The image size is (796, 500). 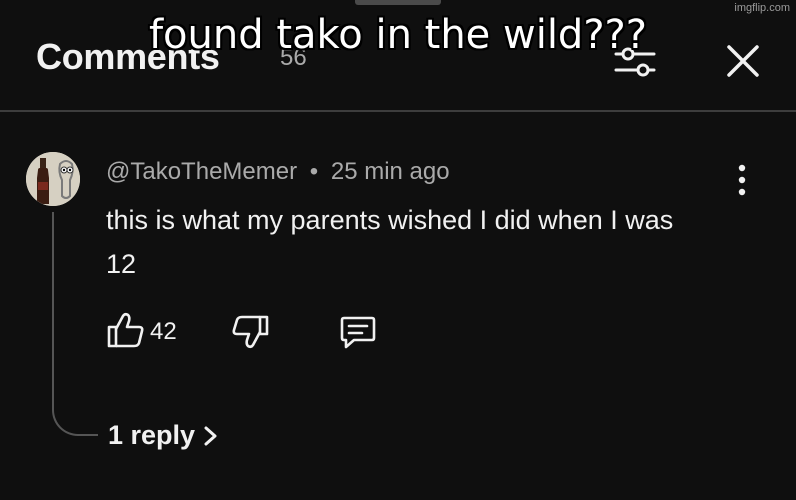 I want to click on chevron-right-icon, so click(x=210, y=435).